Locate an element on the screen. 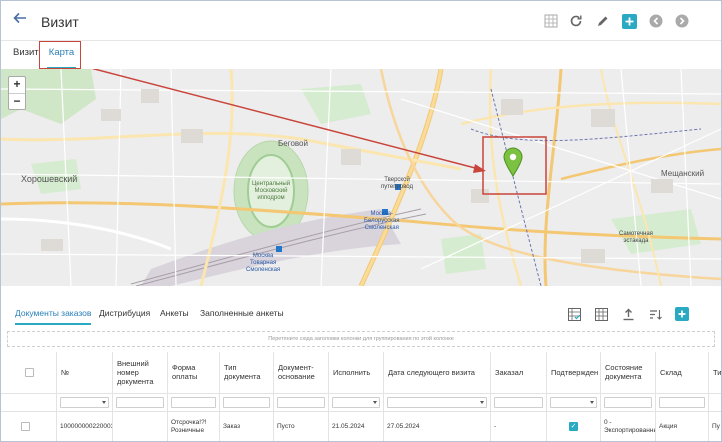 The width and height of the screenshot is (722, 442). filter-cell-confirmed is located at coordinates (574, 403).